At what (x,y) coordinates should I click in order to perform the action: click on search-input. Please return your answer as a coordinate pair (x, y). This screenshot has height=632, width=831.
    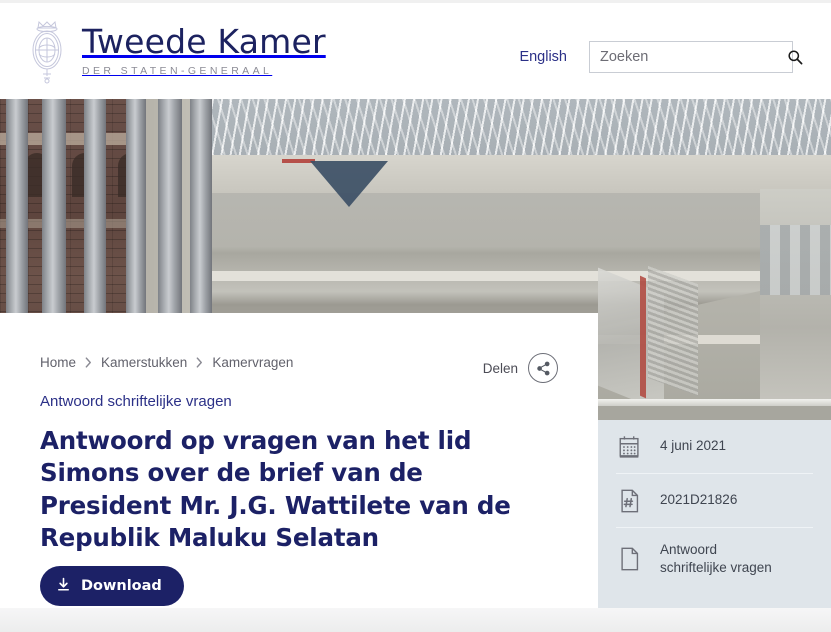
    Looking at the image, I should click on (693, 57).